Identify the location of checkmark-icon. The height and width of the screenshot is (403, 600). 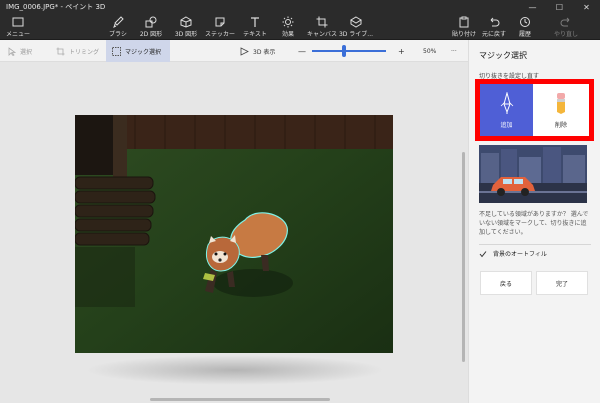
(483, 253).